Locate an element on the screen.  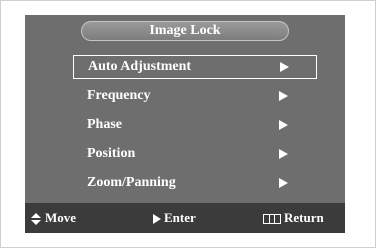
menu-item-label: Phase is located at coordinates (104, 124).